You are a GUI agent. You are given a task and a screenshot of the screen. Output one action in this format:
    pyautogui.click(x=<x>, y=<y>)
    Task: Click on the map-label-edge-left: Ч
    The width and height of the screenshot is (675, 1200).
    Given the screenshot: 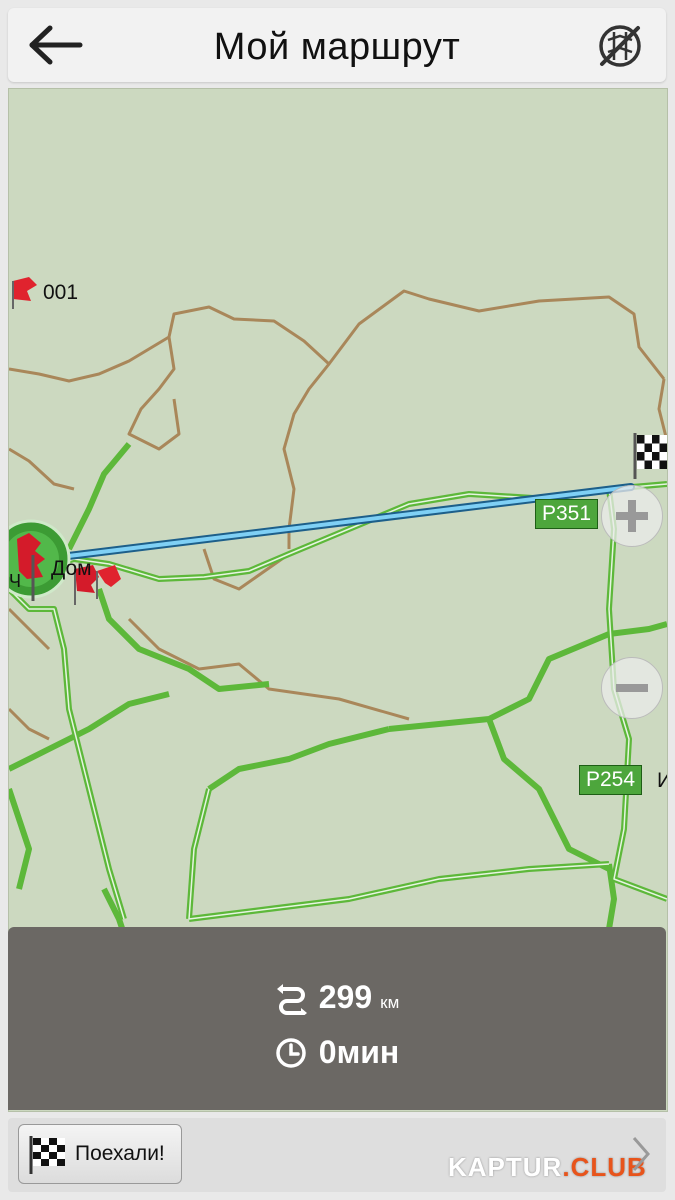 What is the action you would take?
    pyautogui.click(x=15, y=581)
    